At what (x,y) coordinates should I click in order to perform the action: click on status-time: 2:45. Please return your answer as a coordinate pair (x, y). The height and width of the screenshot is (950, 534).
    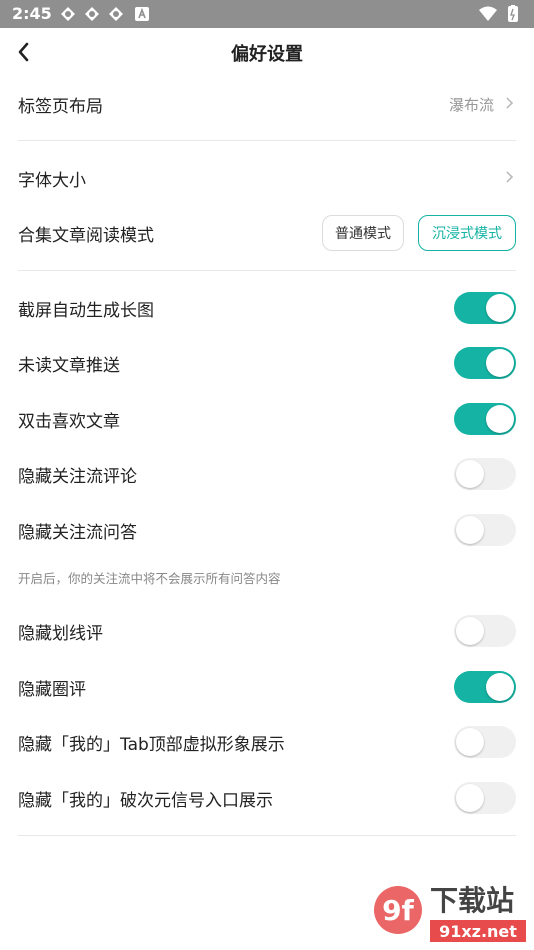
    Looking at the image, I should click on (32, 13).